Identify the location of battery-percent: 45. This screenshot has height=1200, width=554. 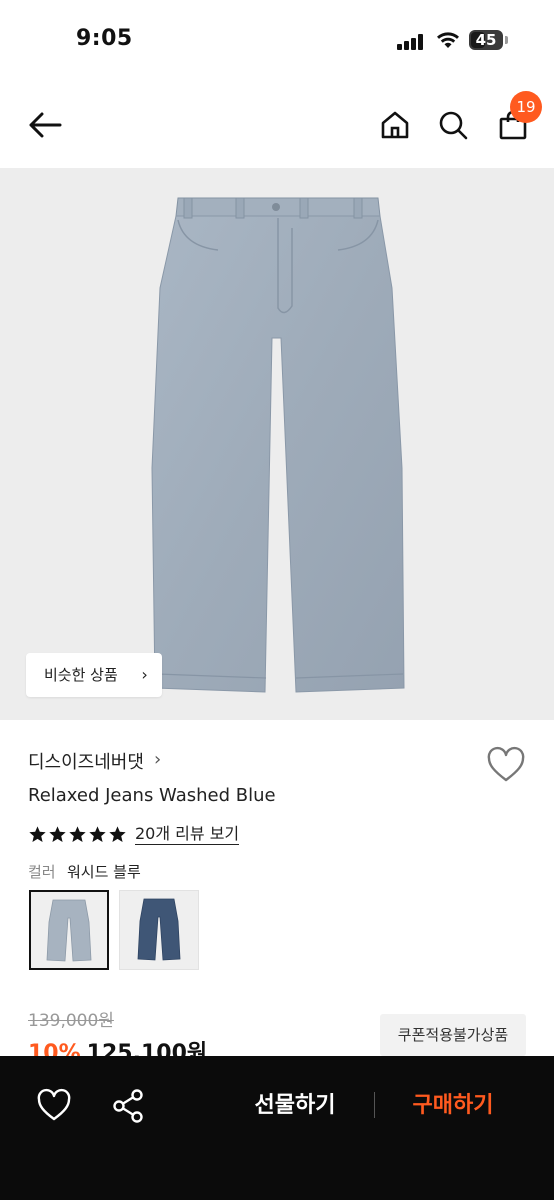
(486, 40).